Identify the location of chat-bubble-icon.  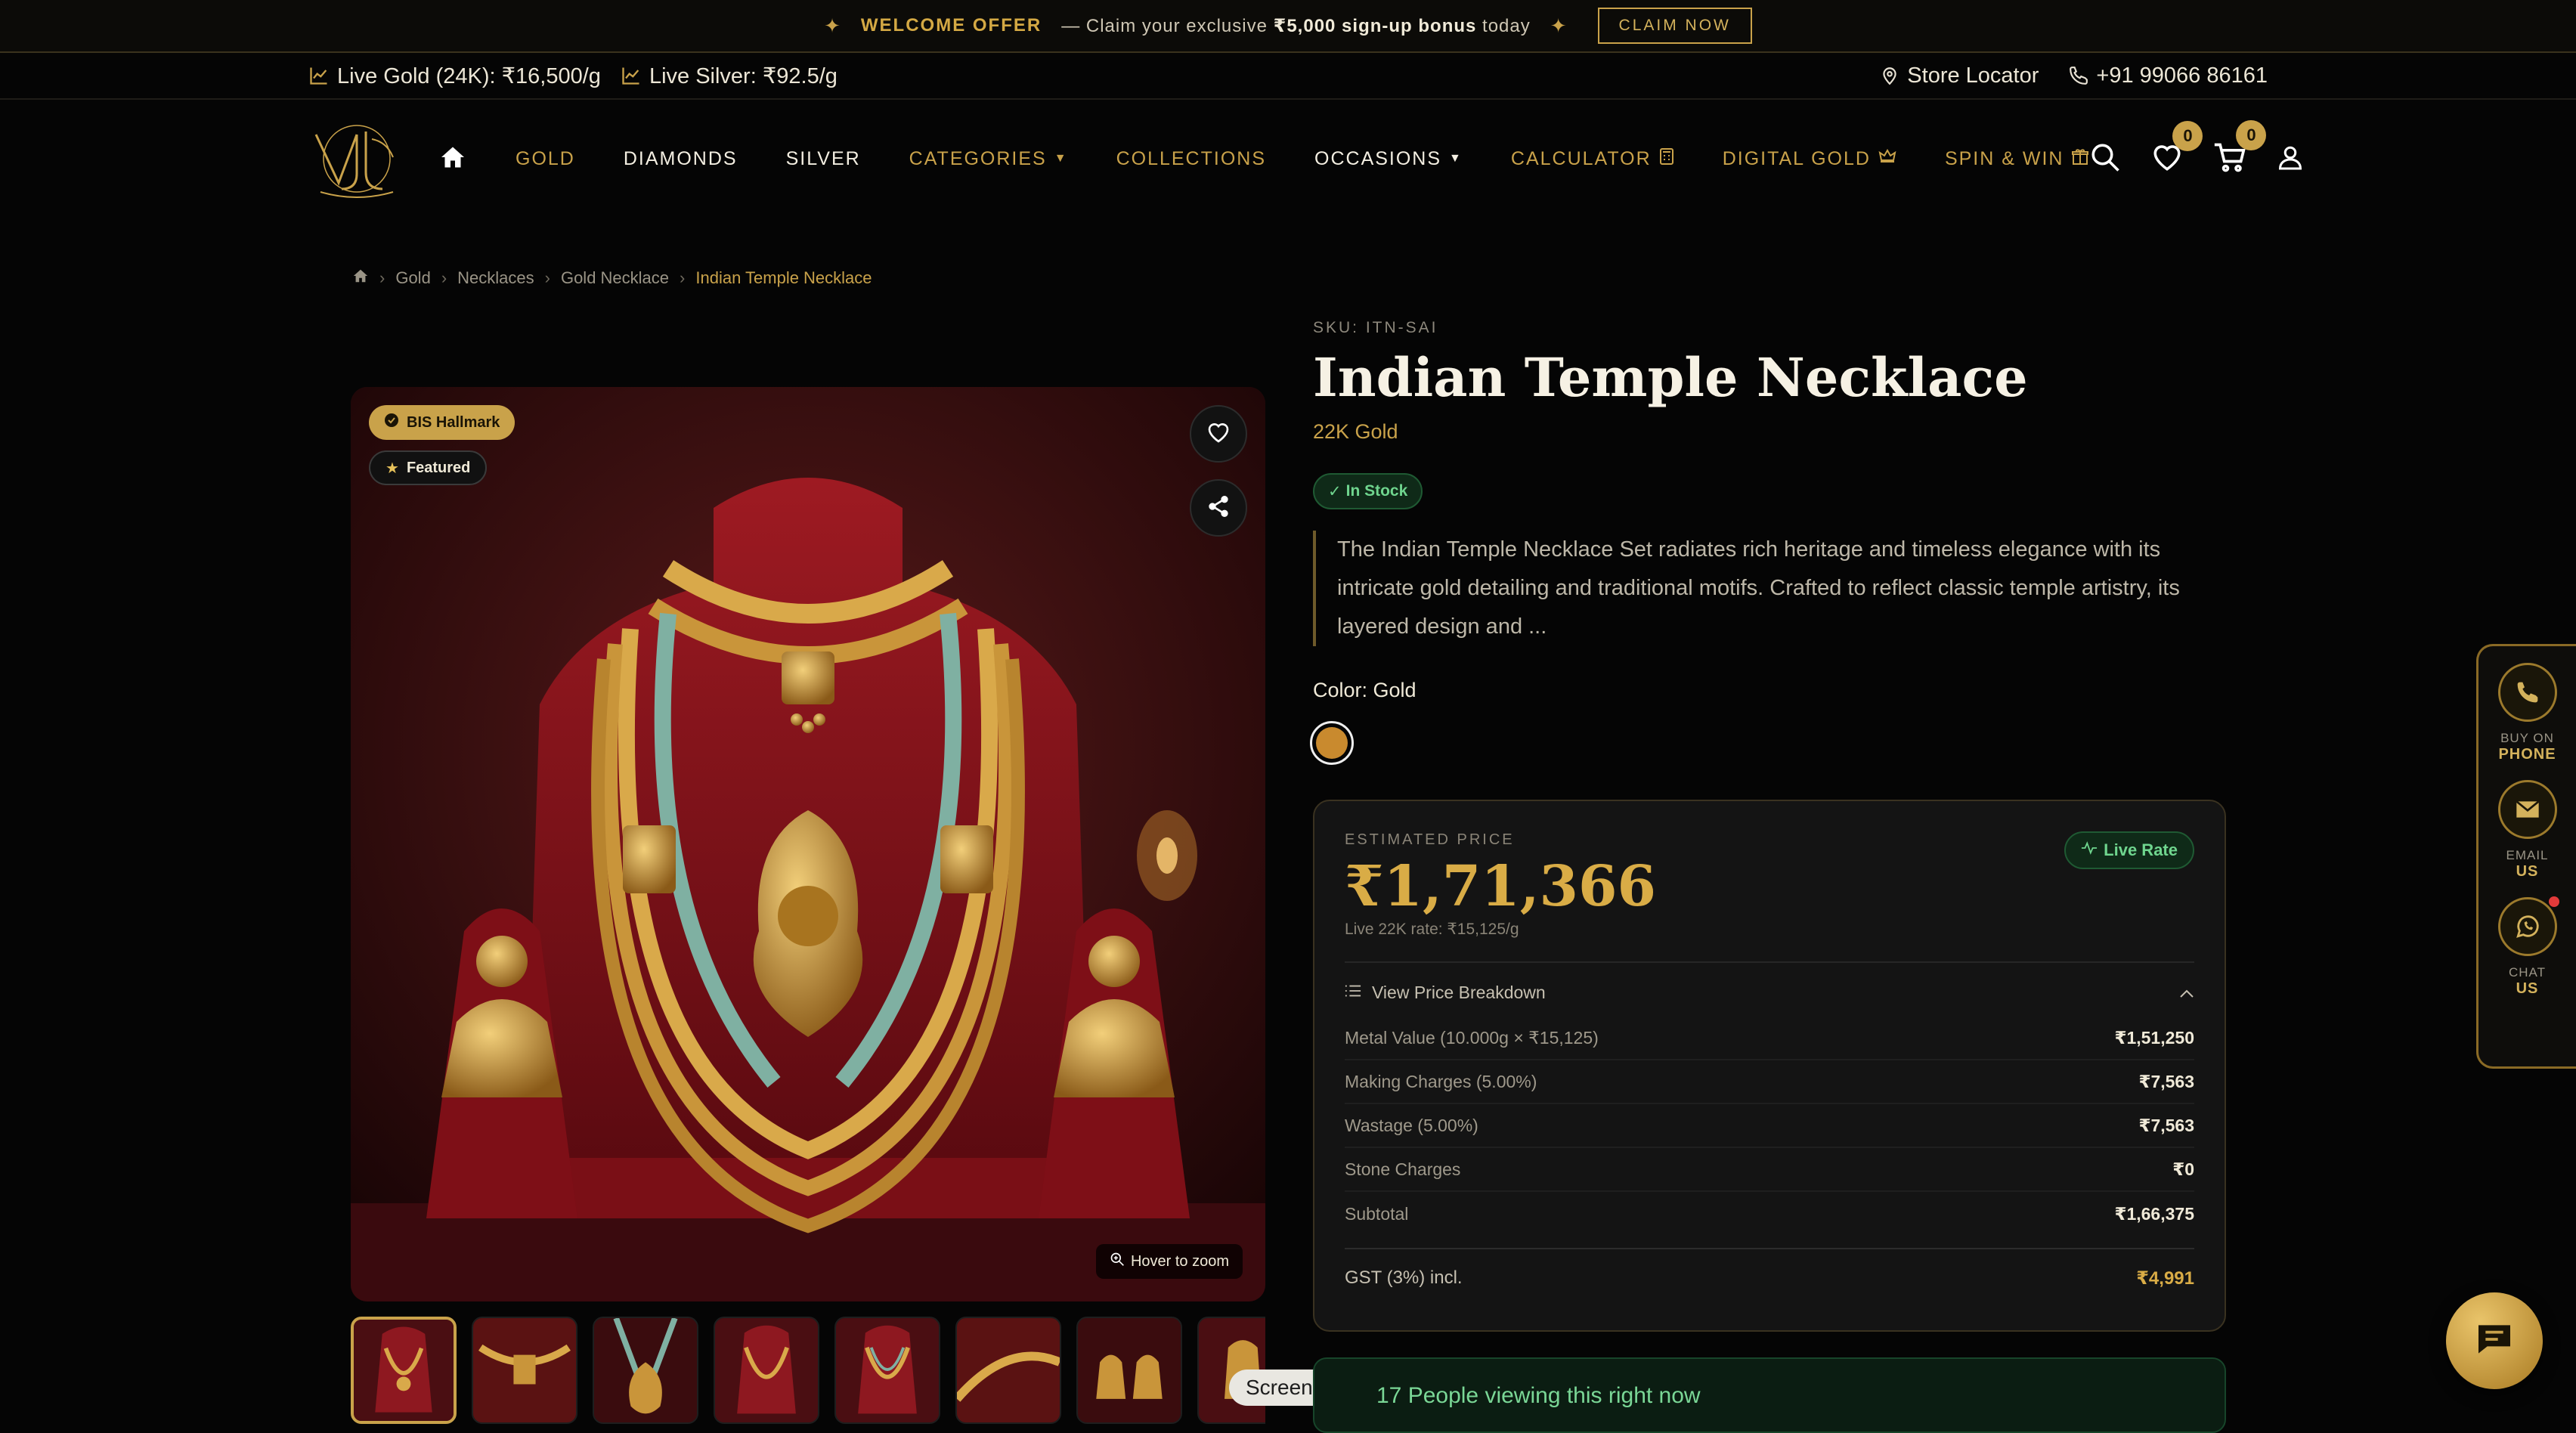
(2494, 1341).